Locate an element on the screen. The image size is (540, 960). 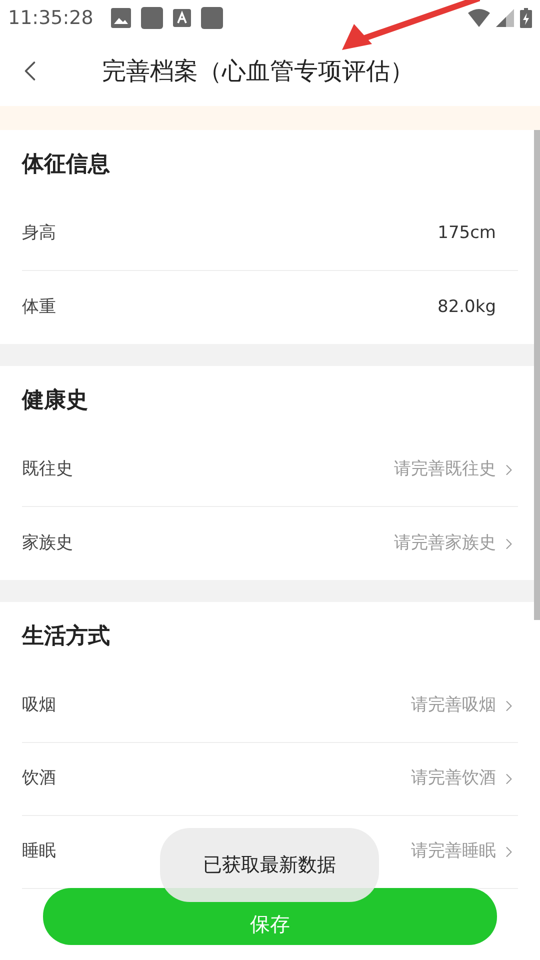
section-title: 生活方式 is located at coordinates (66, 636).